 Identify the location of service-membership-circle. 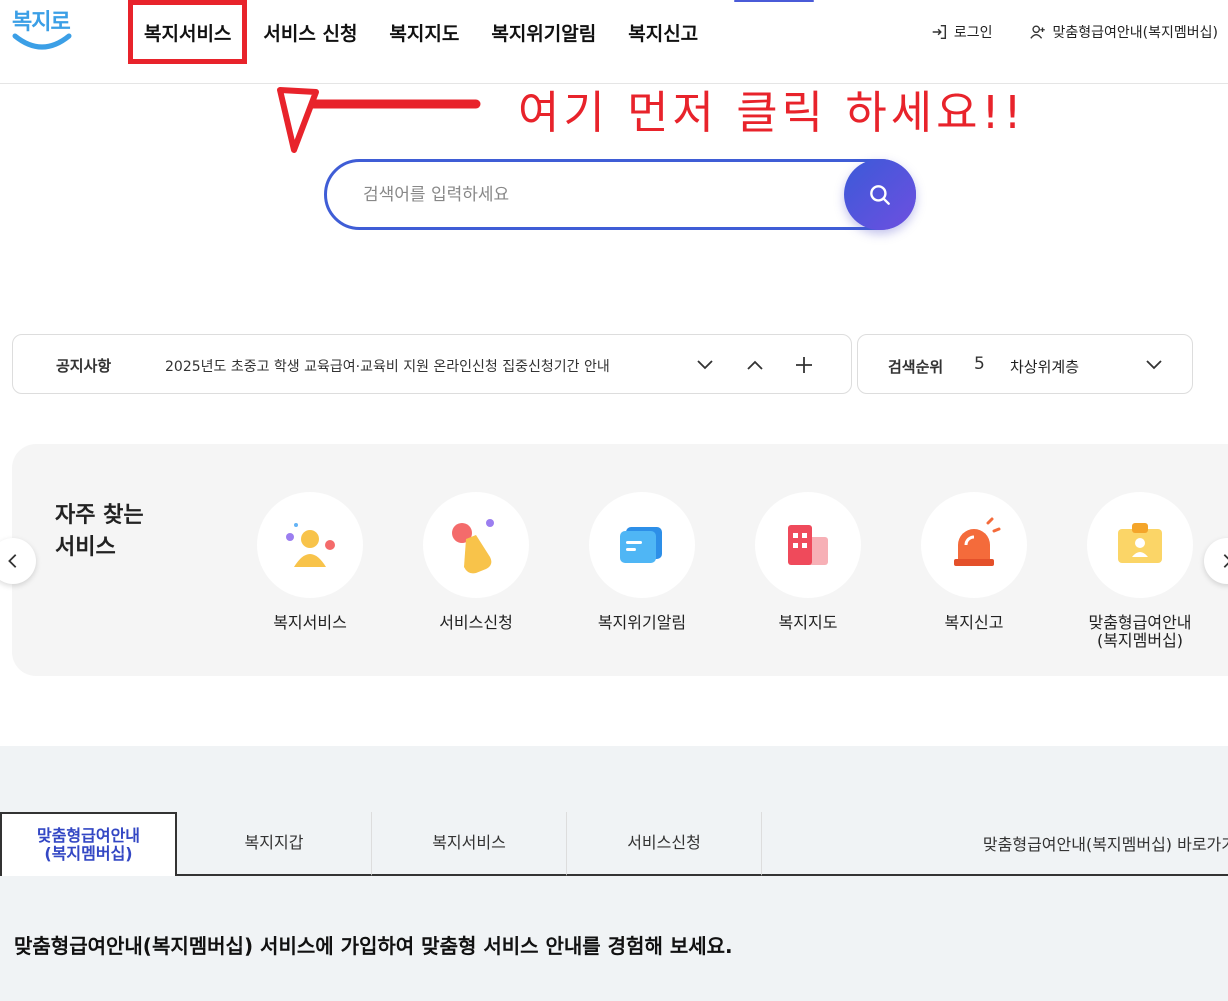
(1140, 545).